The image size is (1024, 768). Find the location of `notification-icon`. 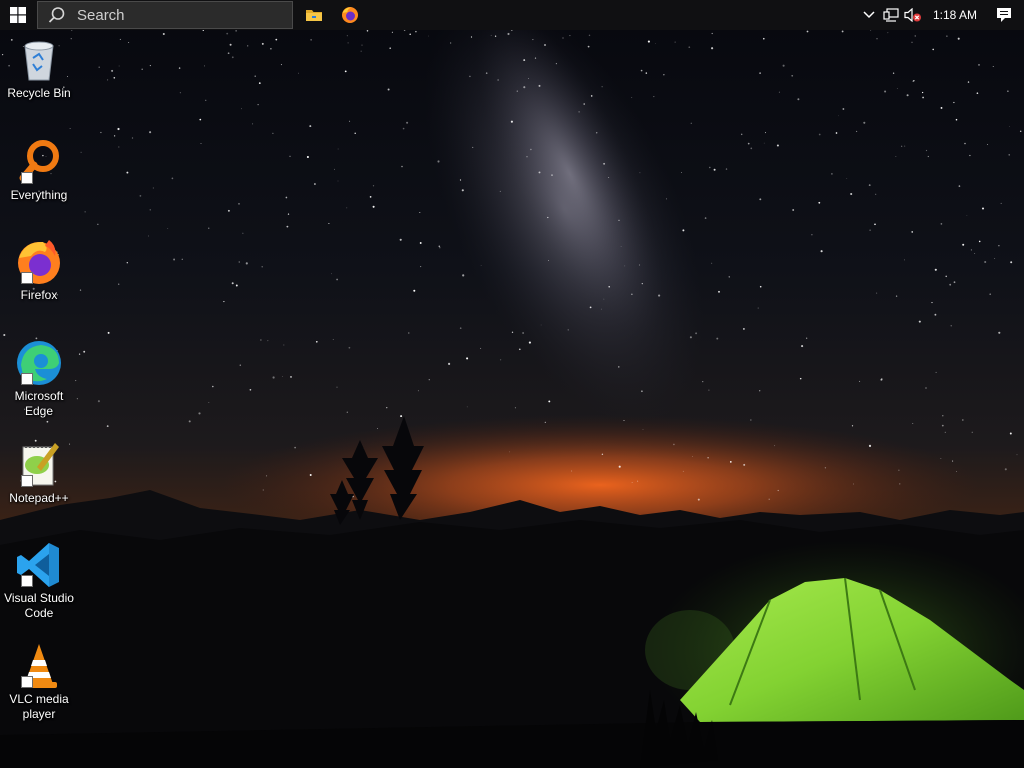

notification-icon is located at coordinates (1004, 15).